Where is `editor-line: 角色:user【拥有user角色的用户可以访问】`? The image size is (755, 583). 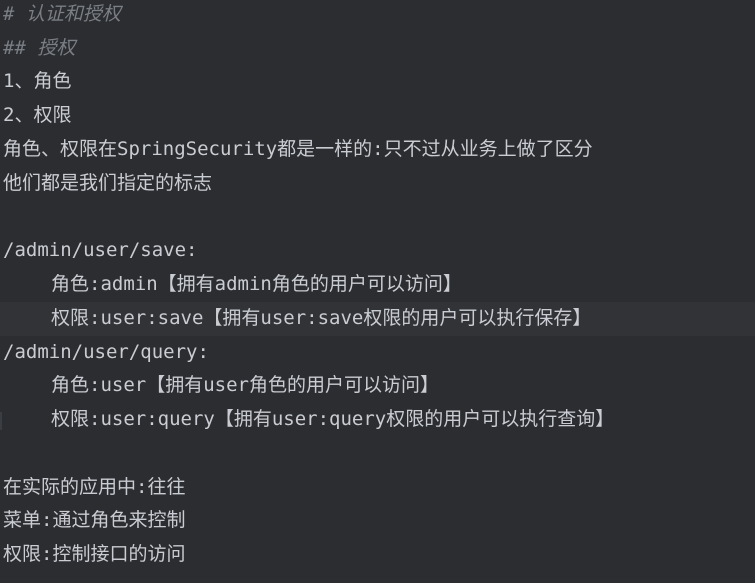 editor-line: 角色:user【拥有user角色的用户可以访问】 is located at coordinates (377, 386).